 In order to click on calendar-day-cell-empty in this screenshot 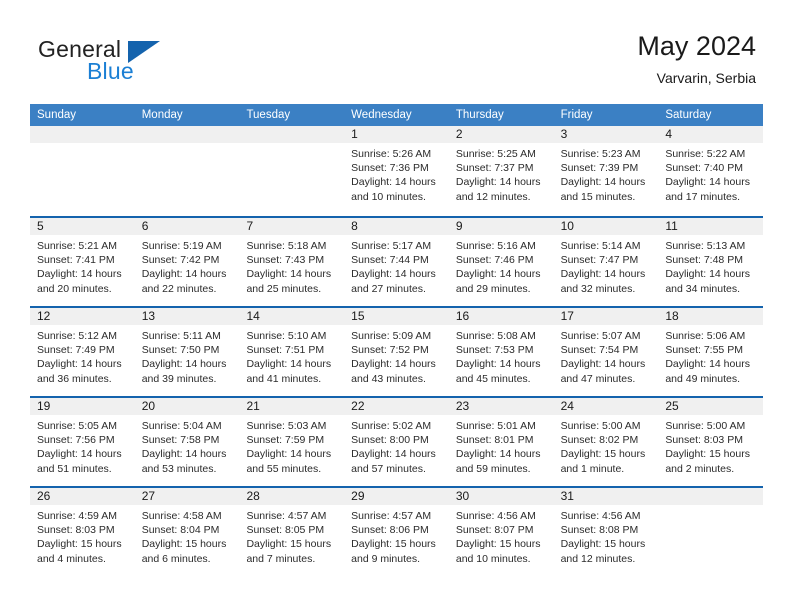, I will do `click(187, 171)`.